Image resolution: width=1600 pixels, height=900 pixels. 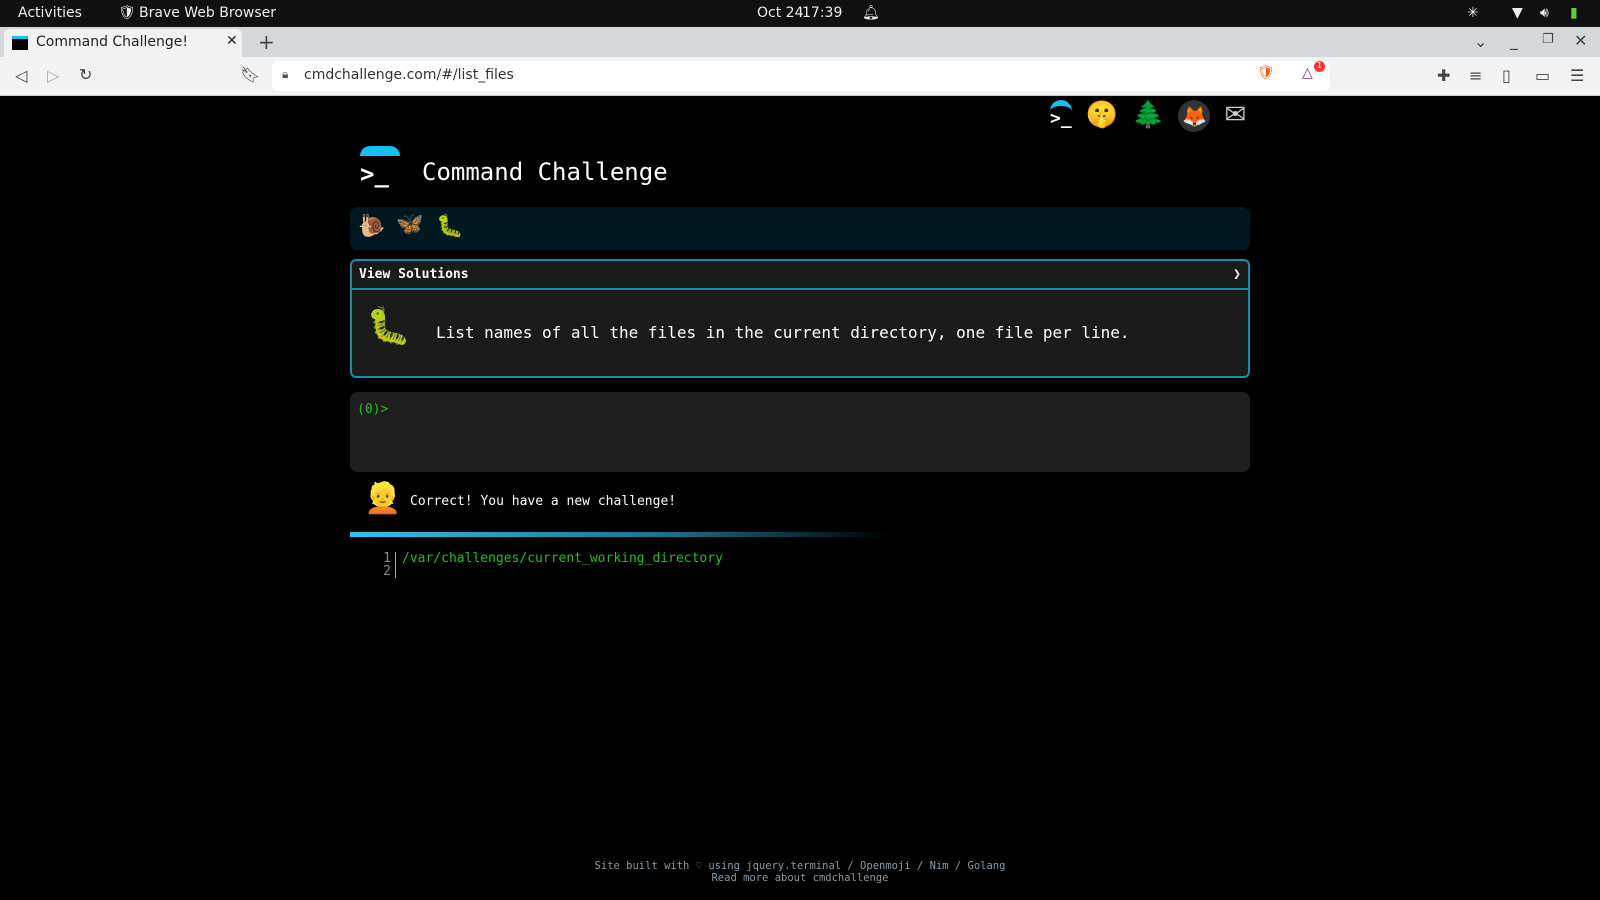 What do you see at coordinates (545, 172) in the screenshot?
I see `page-title: Command Challenge` at bounding box center [545, 172].